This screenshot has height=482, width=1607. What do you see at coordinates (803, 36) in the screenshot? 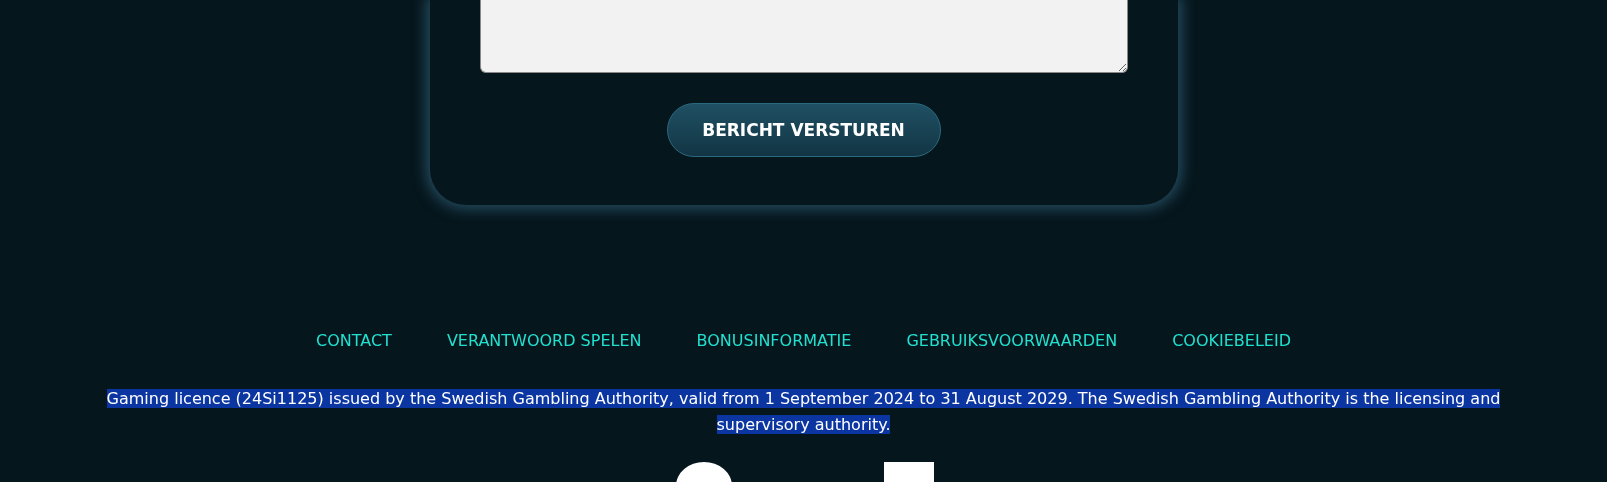
I see `message-field` at bounding box center [803, 36].